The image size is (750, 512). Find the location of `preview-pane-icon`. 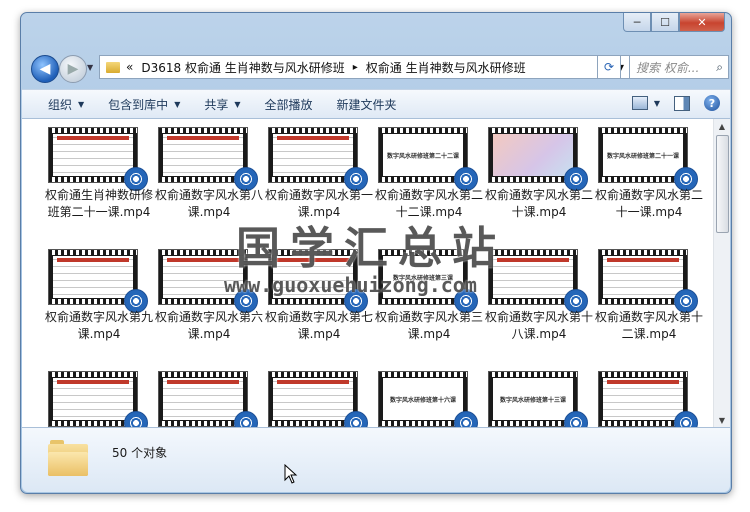

preview-pane-icon is located at coordinates (682, 103).